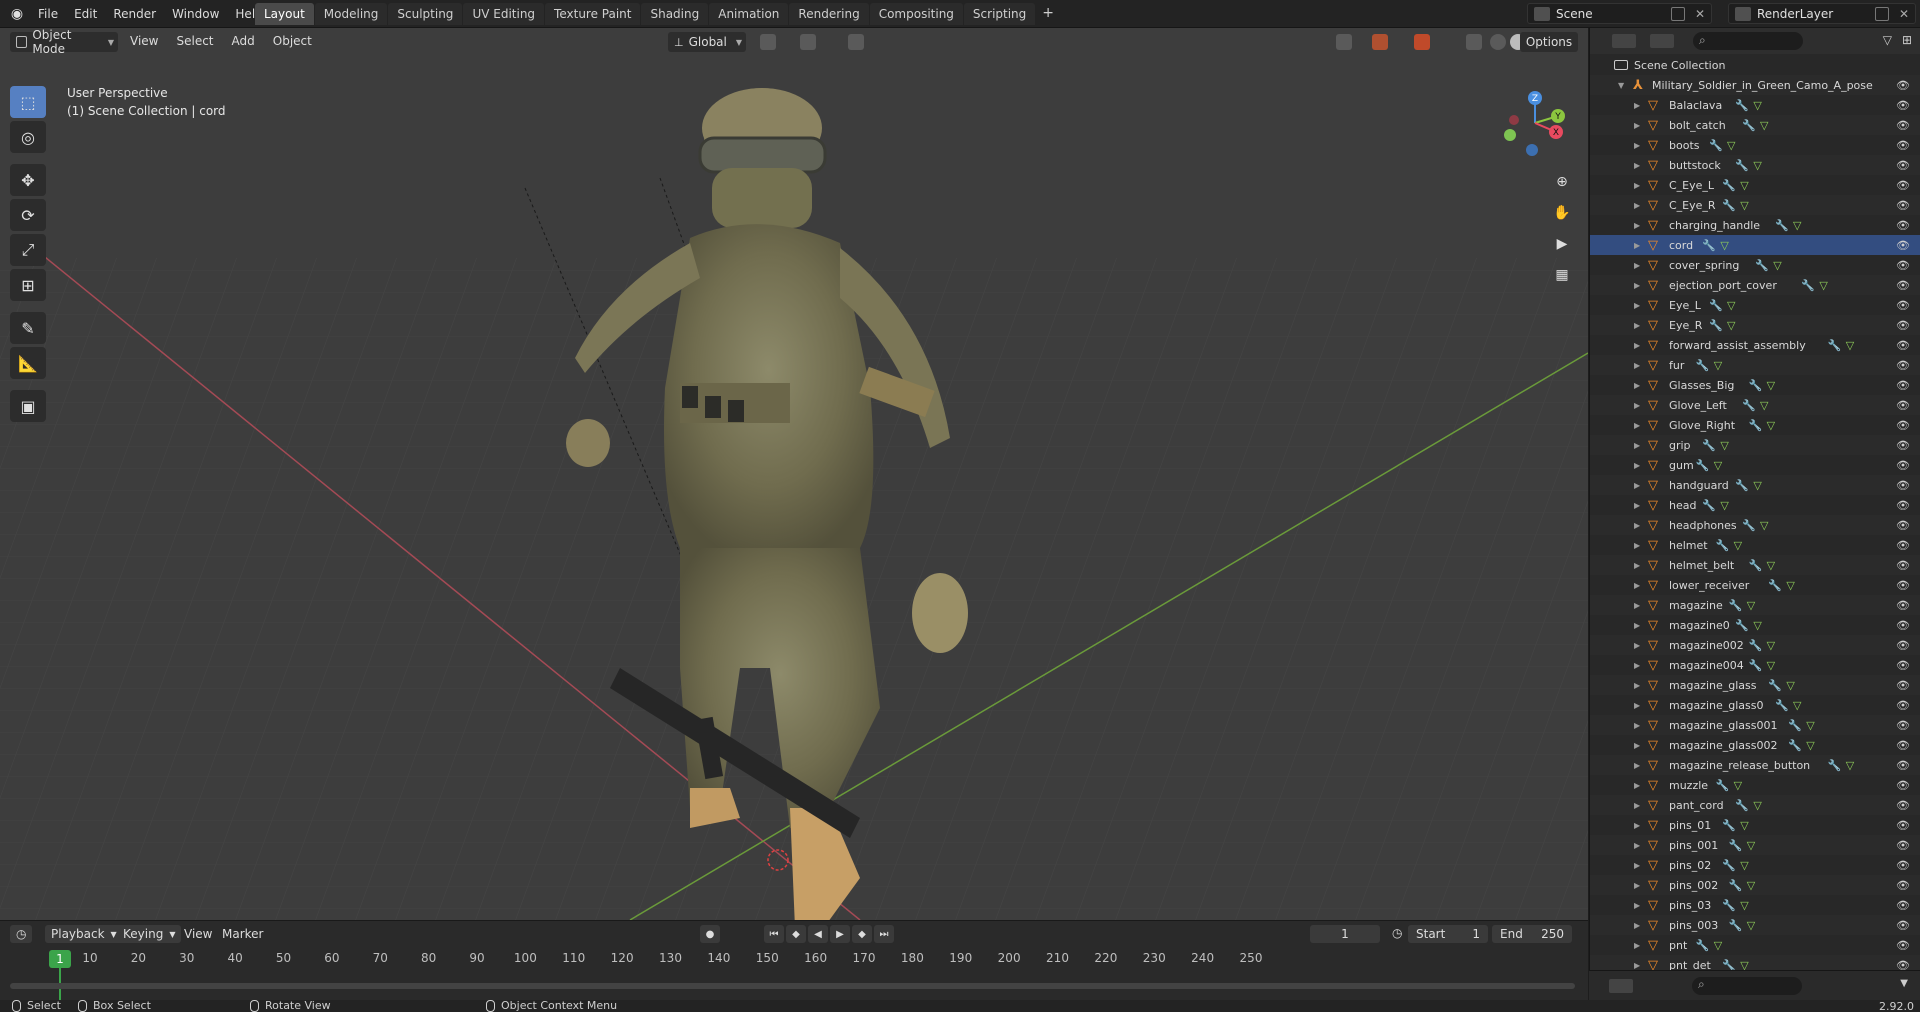  I want to click on menu-file: File, so click(48, 14).